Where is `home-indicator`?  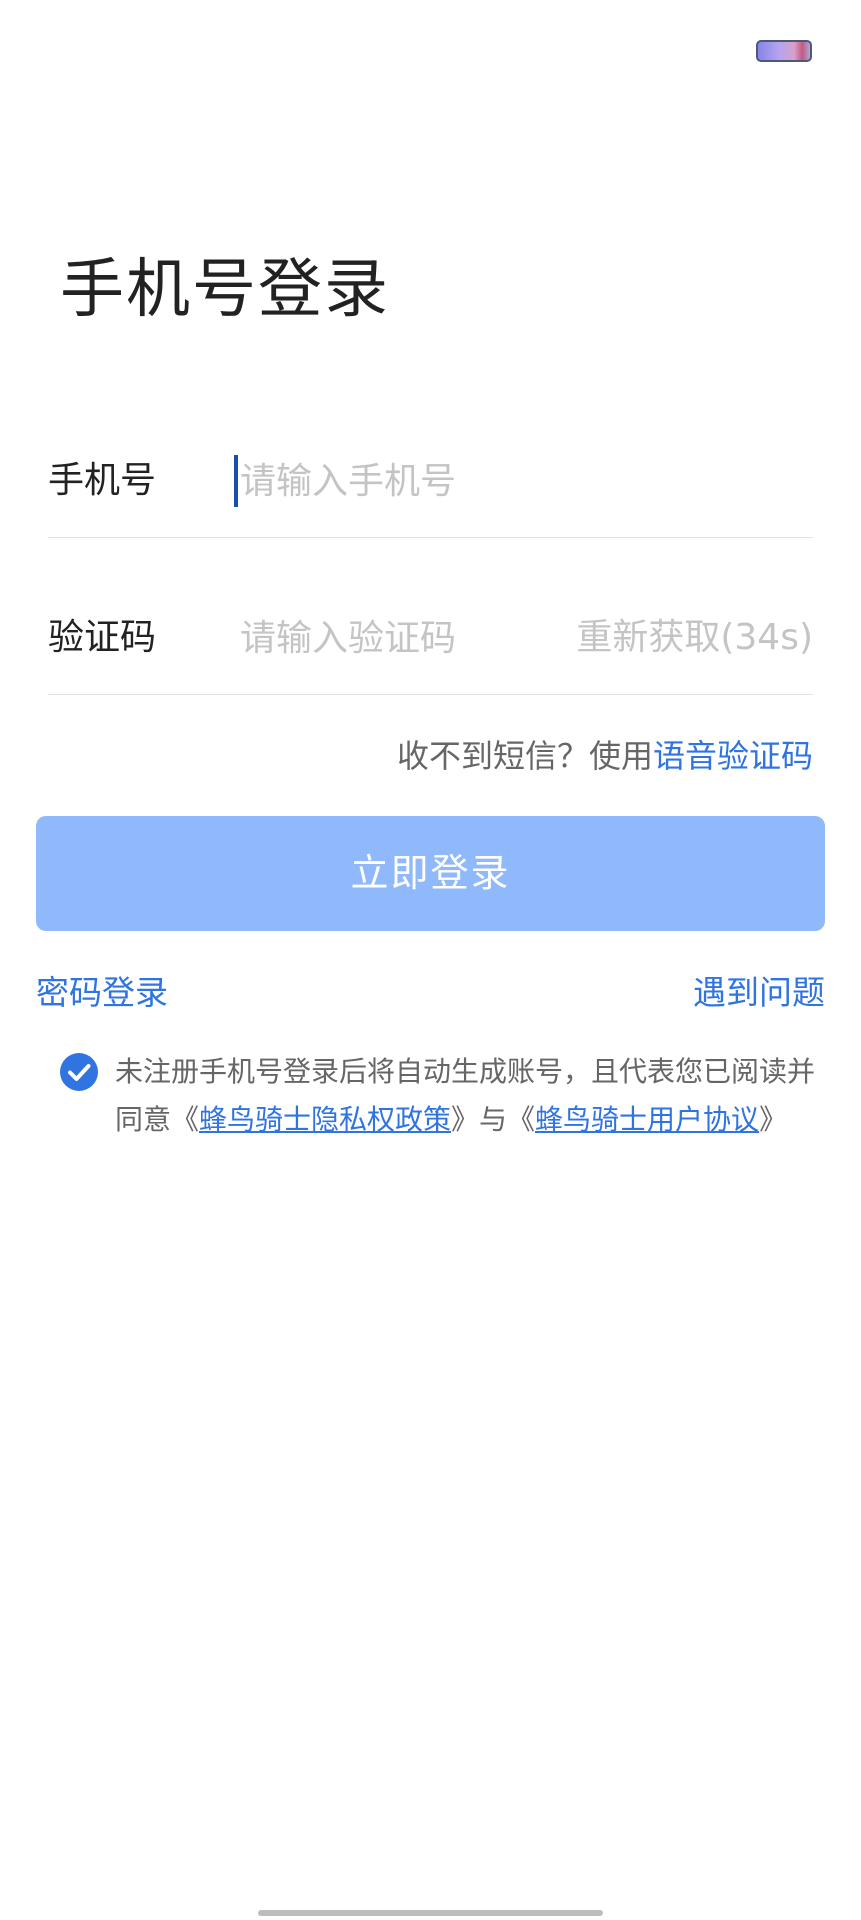 home-indicator is located at coordinates (430, 1913).